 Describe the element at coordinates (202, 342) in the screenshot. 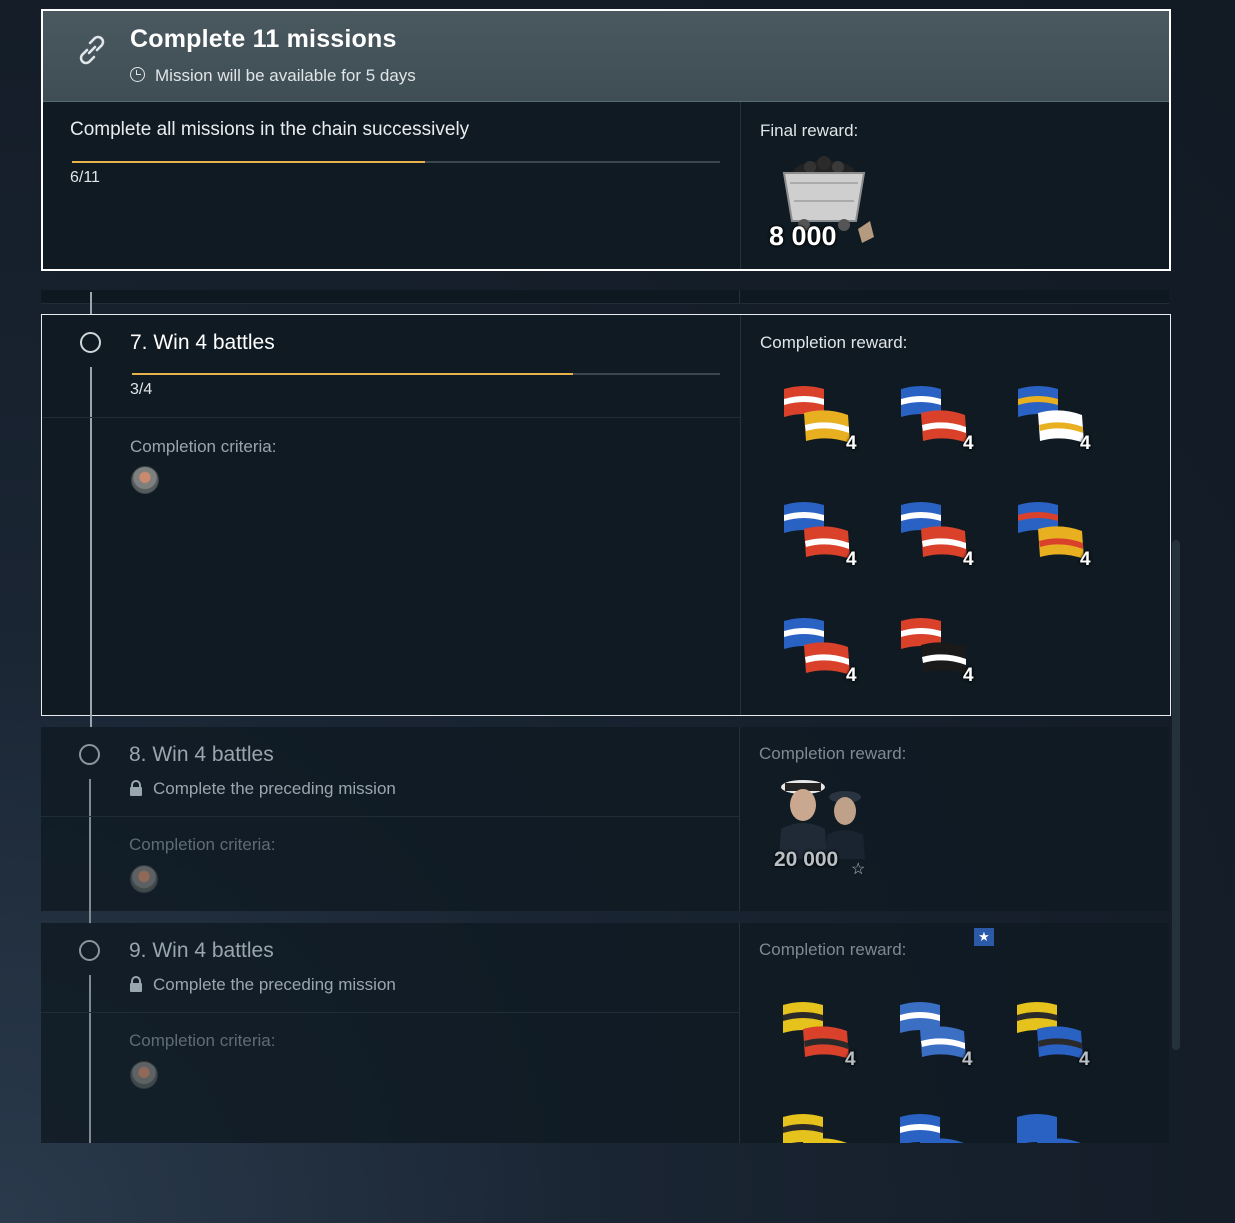

I see `mission-title: 7. Win 4 battles` at that location.